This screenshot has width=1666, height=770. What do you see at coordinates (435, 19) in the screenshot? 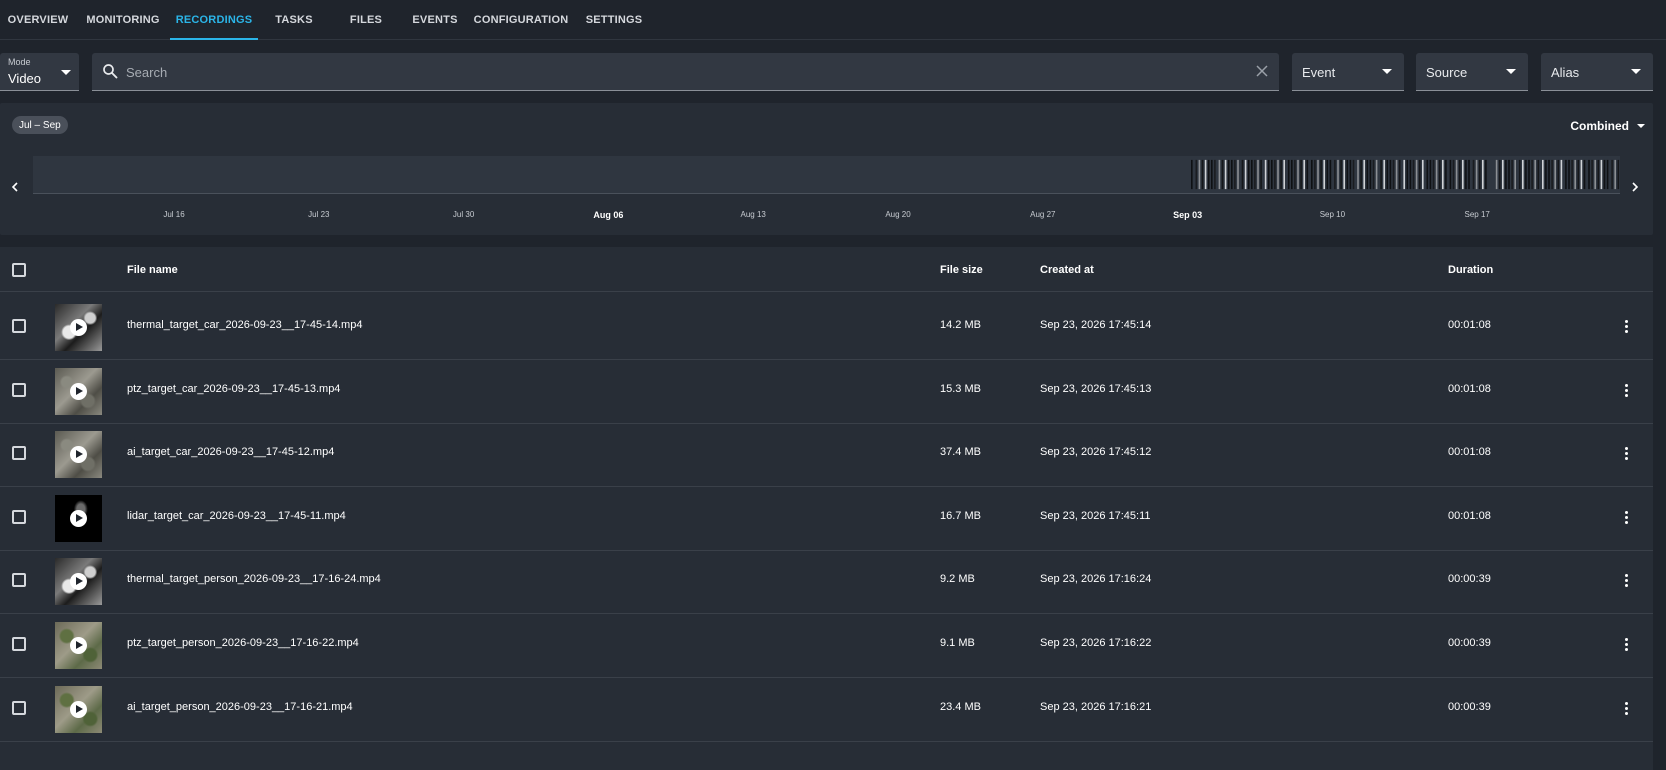
I see `tab-events: EVENTS` at bounding box center [435, 19].